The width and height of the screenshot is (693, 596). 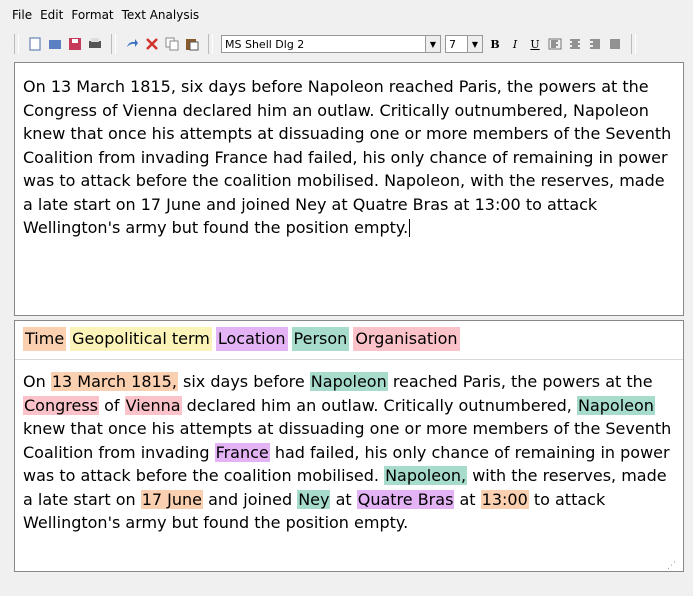 I want to click on save-icon, so click(x=75, y=44).